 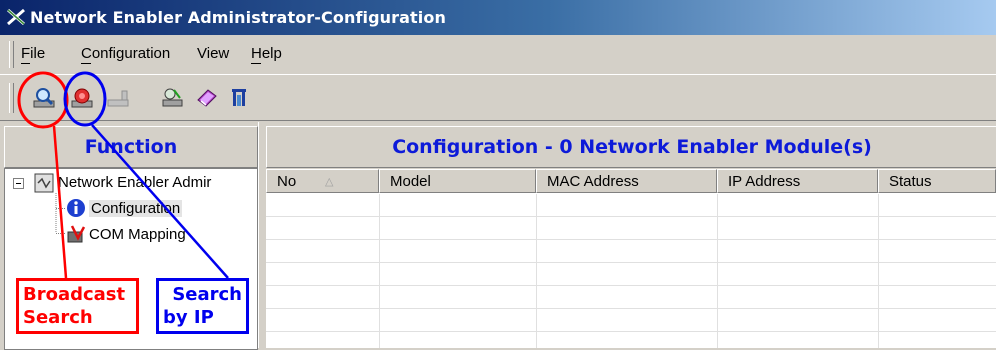 I want to click on column-header-mac: MAC Address, so click(x=626, y=181).